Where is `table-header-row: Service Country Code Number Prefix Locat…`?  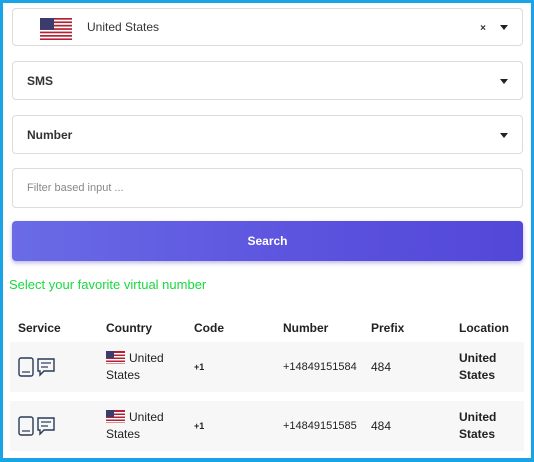 table-header-row: Service Country Code Number Prefix Locat… is located at coordinates (267, 328).